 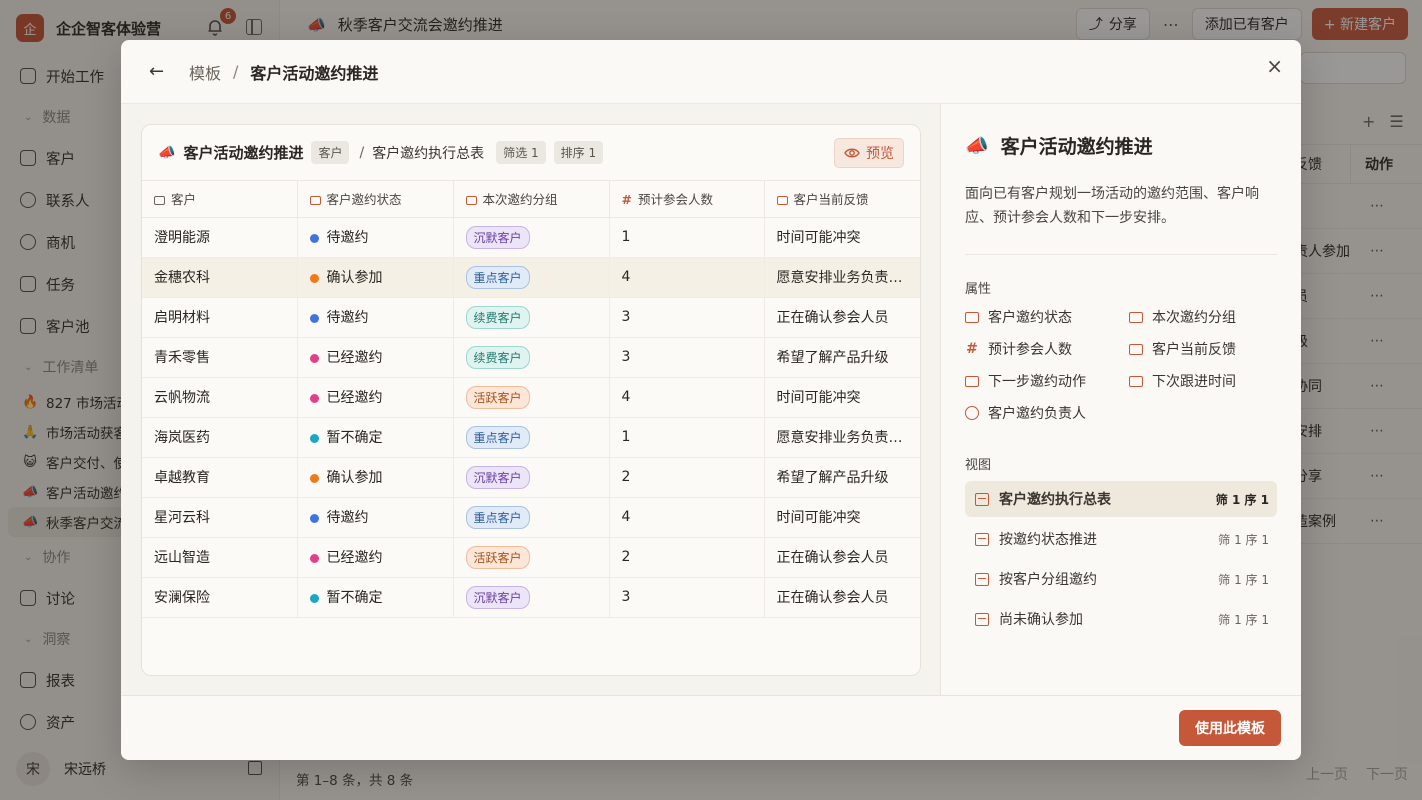 I want to click on template-title-text: 客户活动邀约推进, so click(x=1076, y=147).